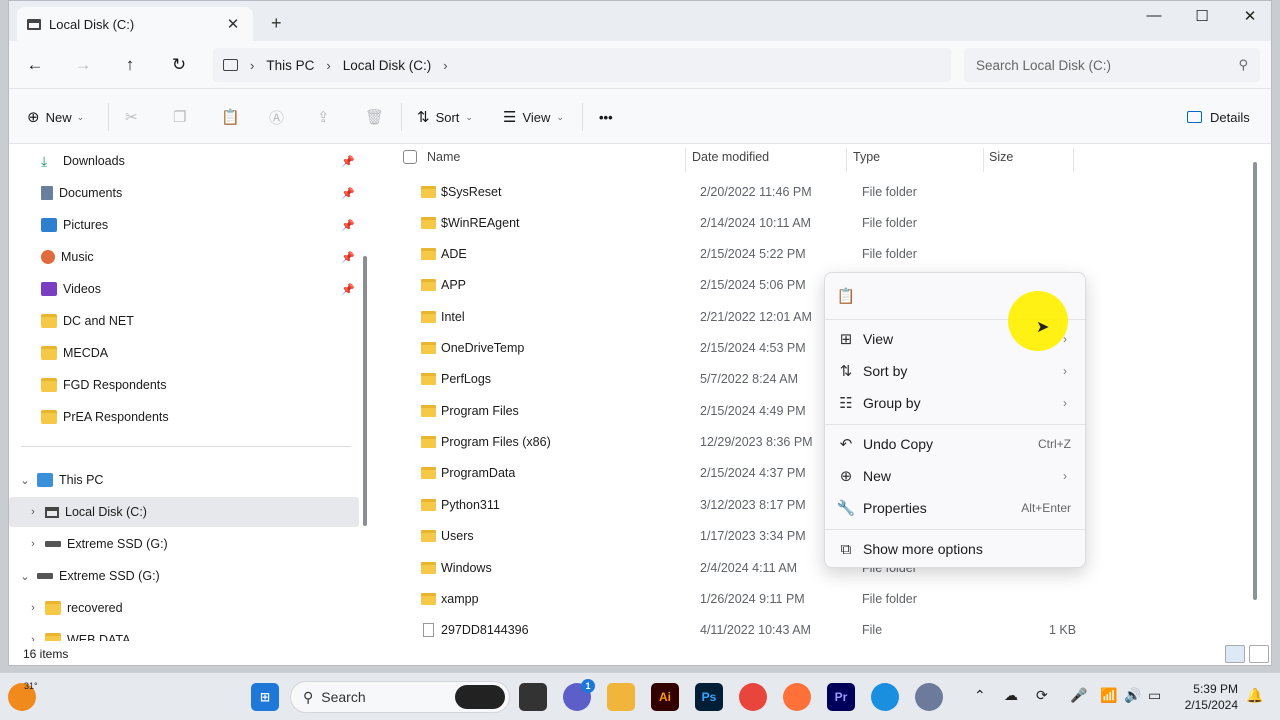 The image size is (1280, 720). I want to click on breadcrumb-this-pc: This PC, so click(290, 65).